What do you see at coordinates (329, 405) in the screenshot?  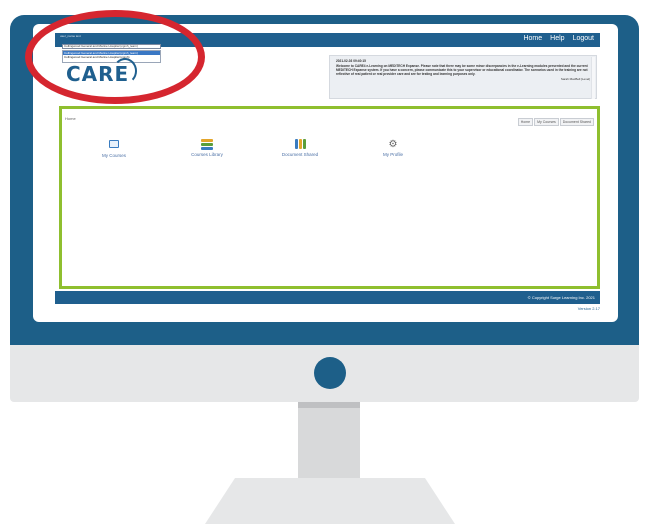 I see `monitor-stand-shadow` at bounding box center [329, 405].